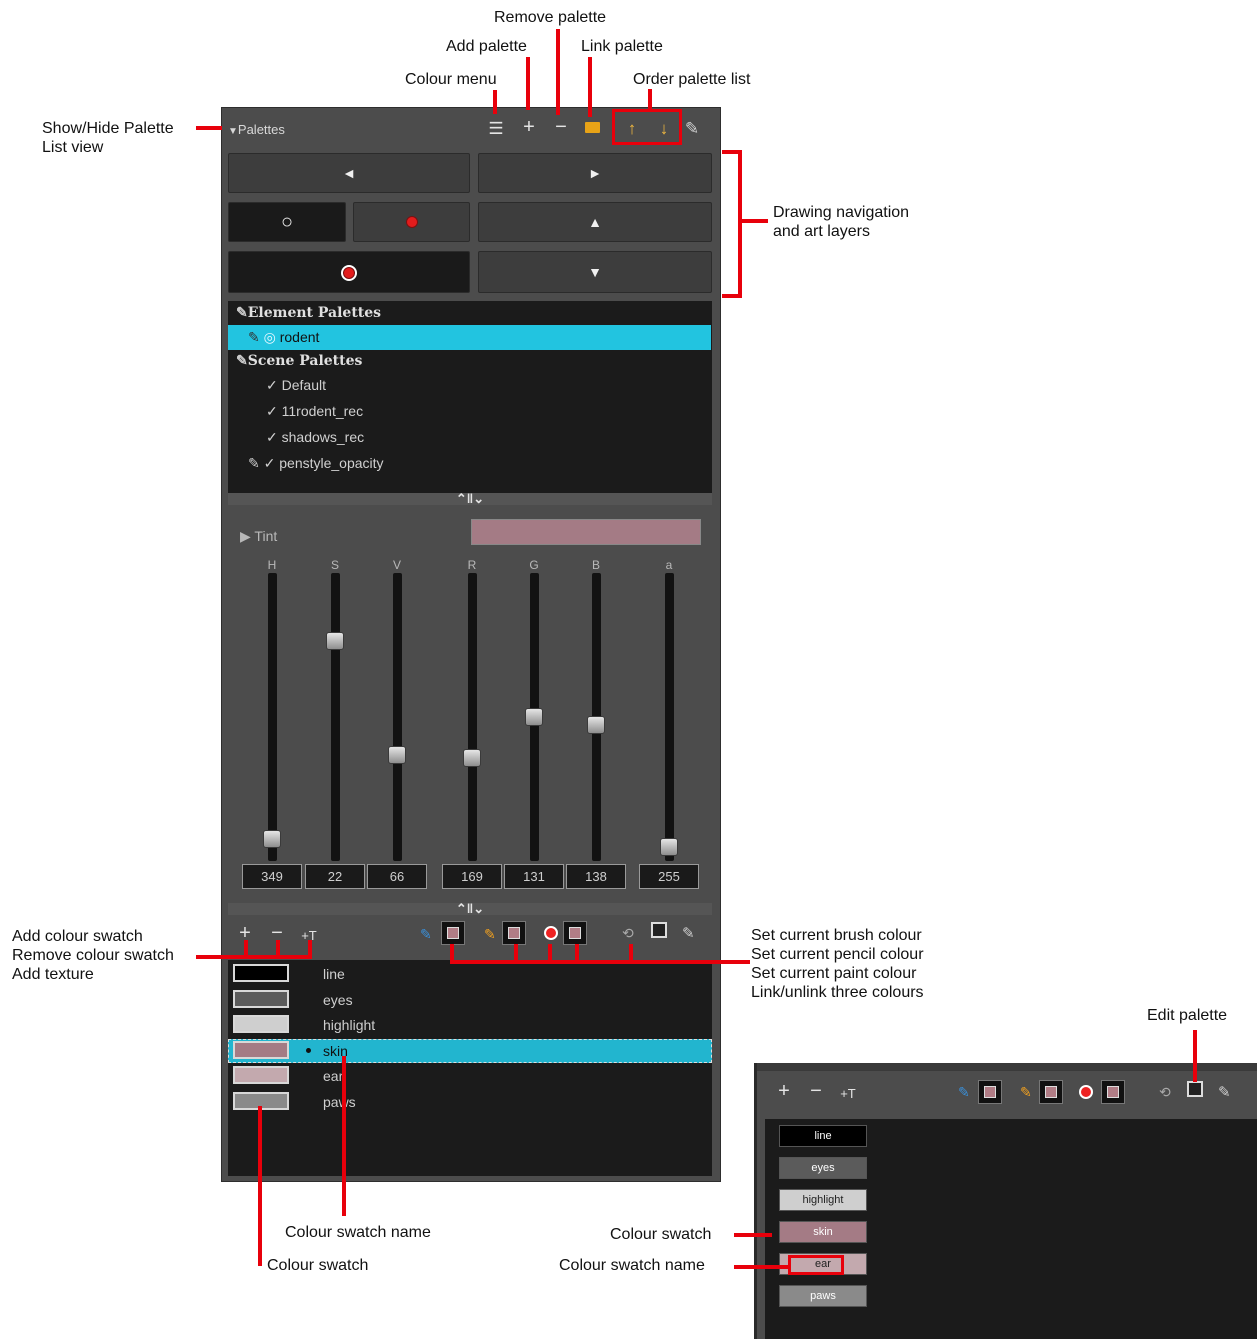 The height and width of the screenshot is (1339, 1257). Describe the element at coordinates (426, 934) in the screenshot. I see `brush-tool-icon: ✎` at that location.